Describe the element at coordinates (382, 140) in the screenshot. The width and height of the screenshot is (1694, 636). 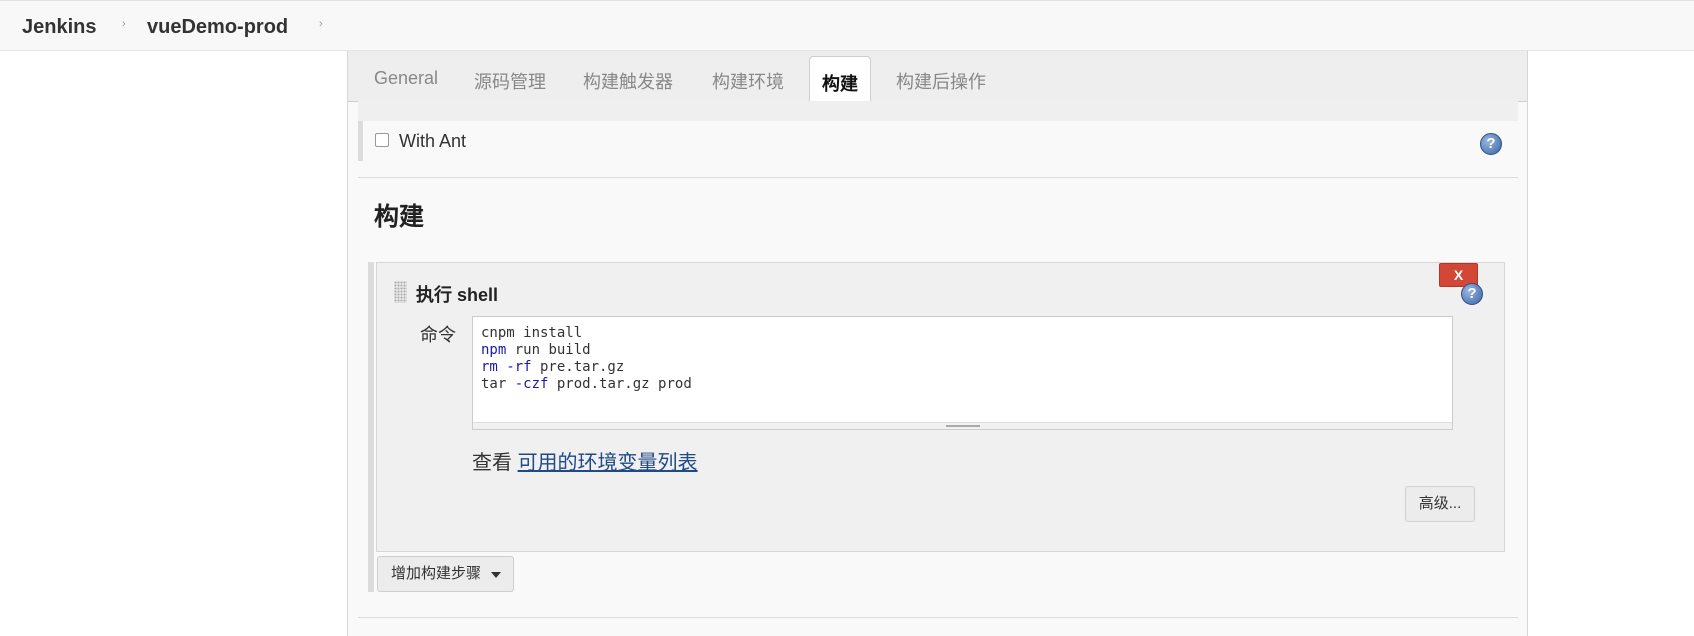
I see `with-ant-checkbox` at that location.